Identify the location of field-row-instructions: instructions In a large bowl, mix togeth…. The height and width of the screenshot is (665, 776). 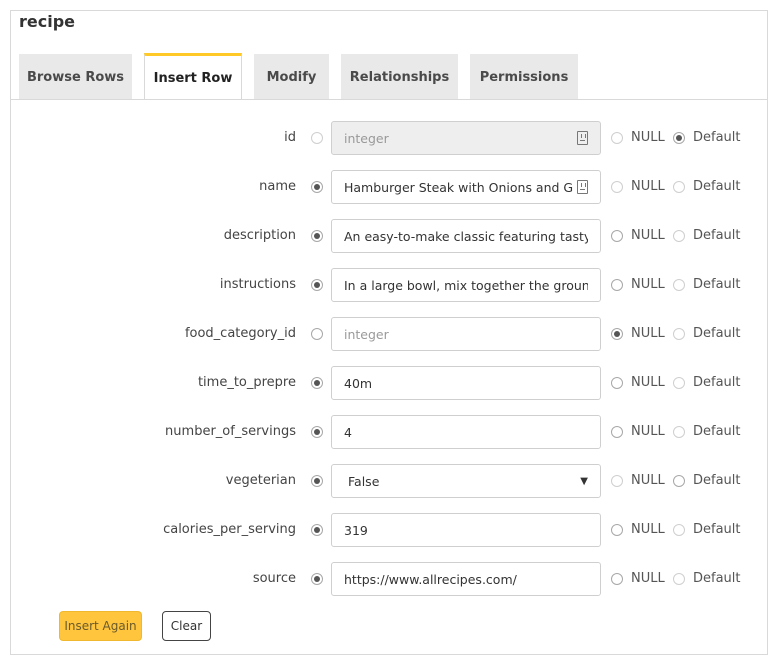
(388, 285).